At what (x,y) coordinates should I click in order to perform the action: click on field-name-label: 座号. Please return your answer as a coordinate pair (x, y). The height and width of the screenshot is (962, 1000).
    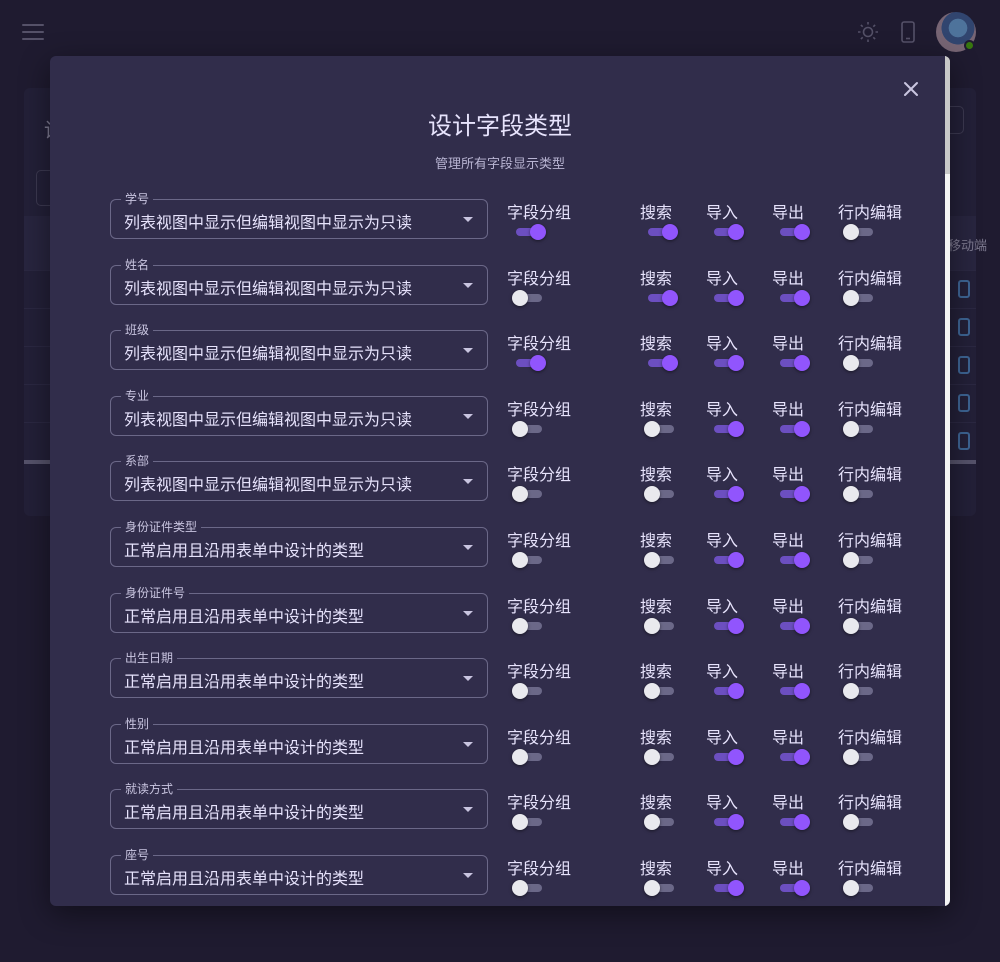
    Looking at the image, I should click on (137, 855).